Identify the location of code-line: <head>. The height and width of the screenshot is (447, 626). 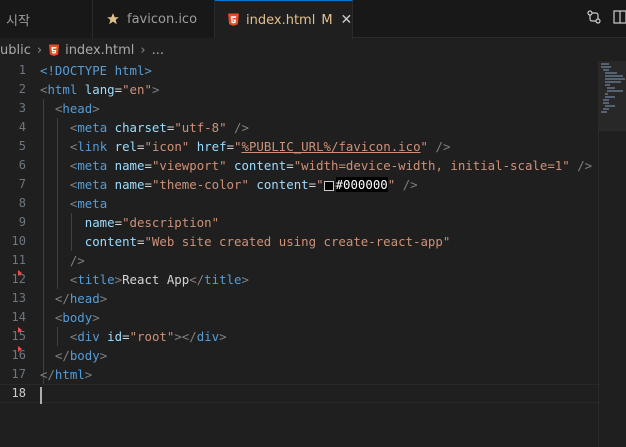
(77, 108).